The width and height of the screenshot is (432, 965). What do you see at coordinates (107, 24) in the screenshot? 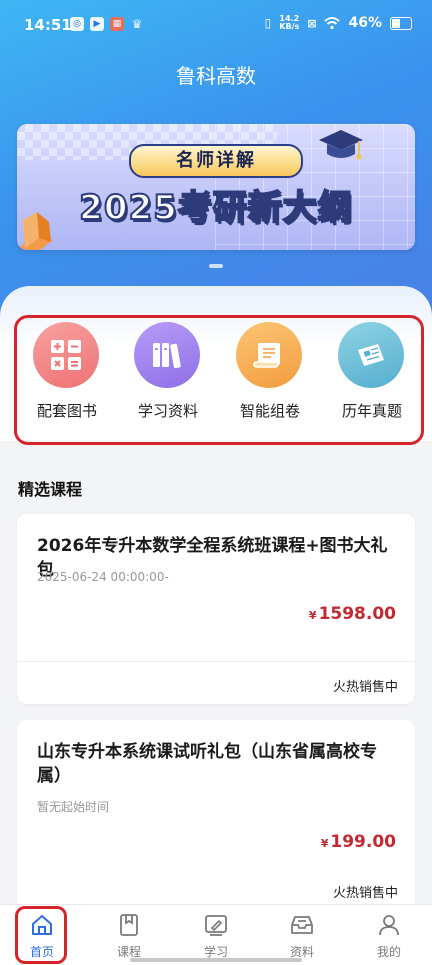
I see `notification-icons: ◎ ▶ ▦ ♛` at bounding box center [107, 24].